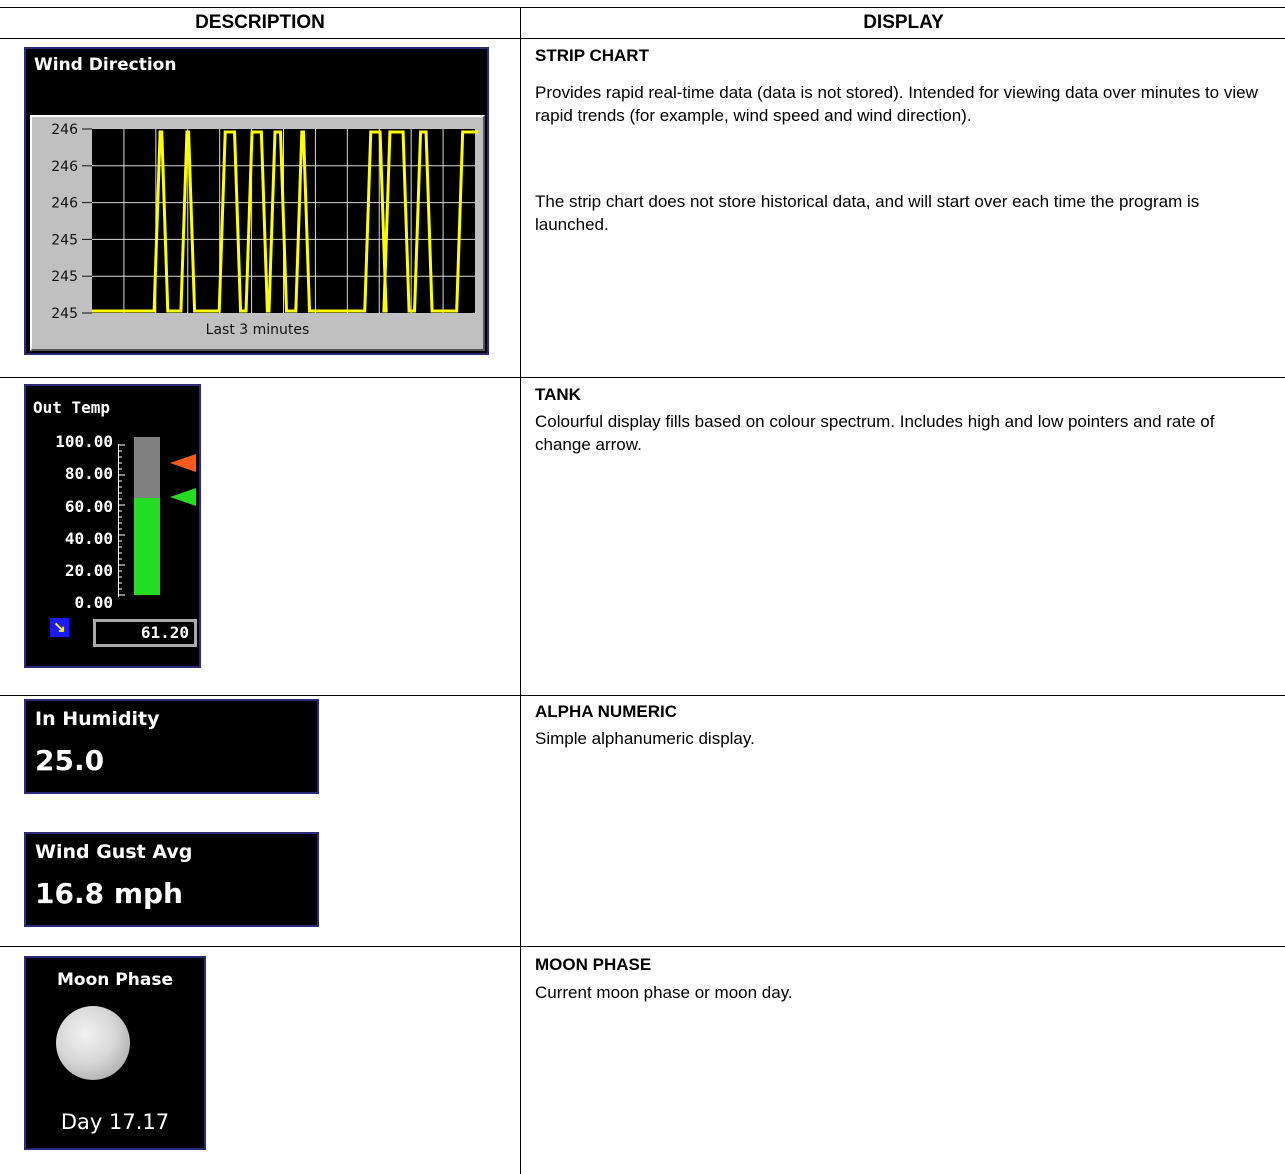 The height and width of the screenshot is (1174, 1285). I want to click on alpha-widget-wind-gust: Wind Gust Avg 16.8 mph, so click(171, 879).